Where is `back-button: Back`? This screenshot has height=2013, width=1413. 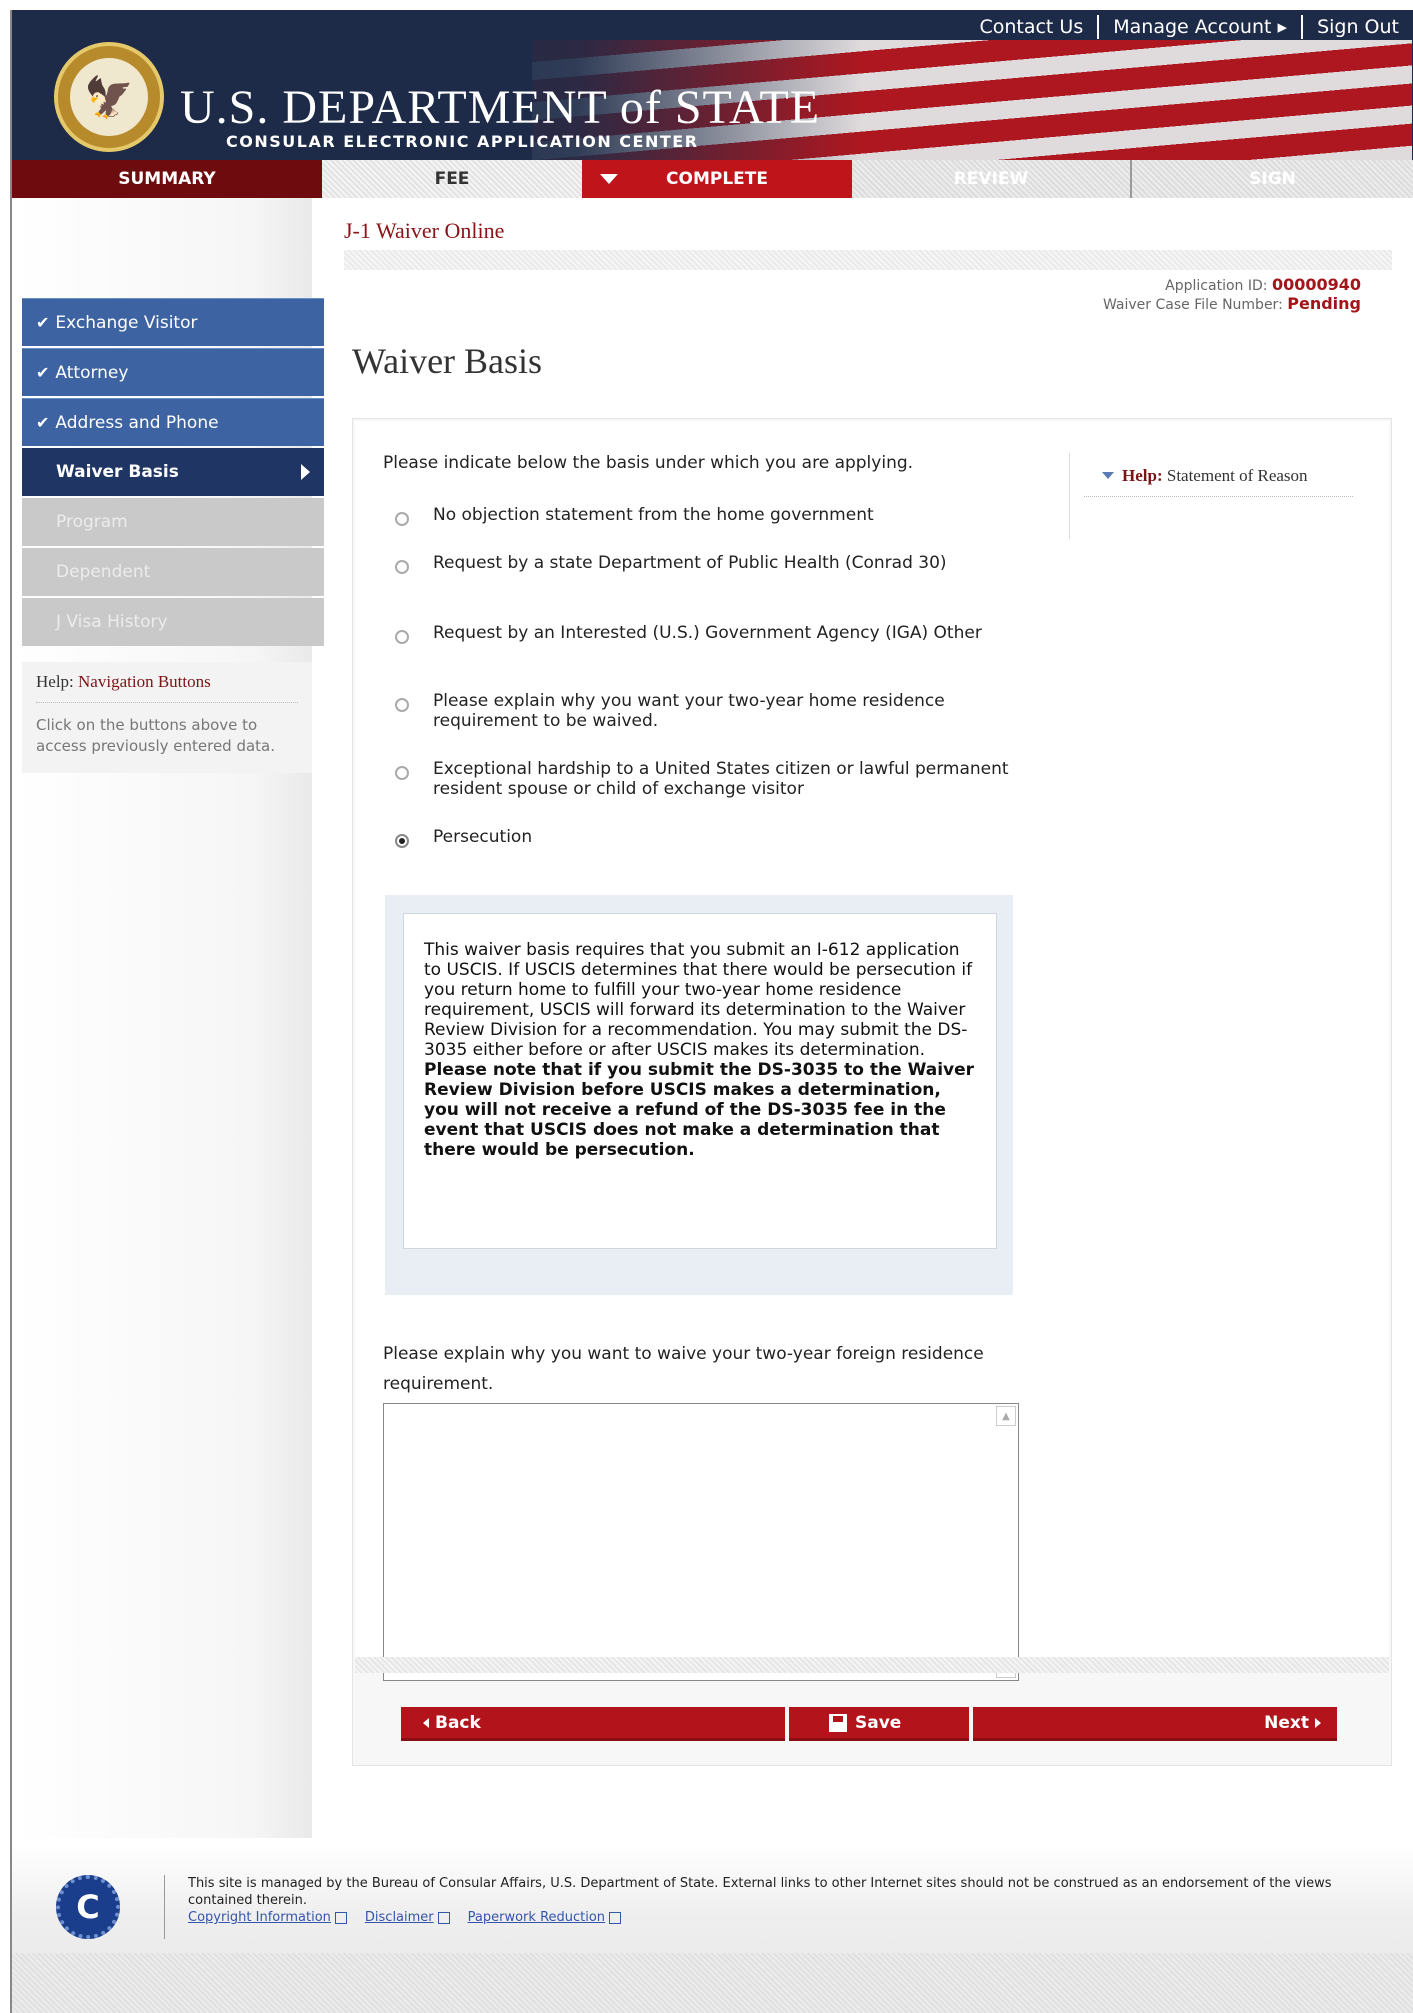
back-button: Back is located at coordinates (593, 1724).